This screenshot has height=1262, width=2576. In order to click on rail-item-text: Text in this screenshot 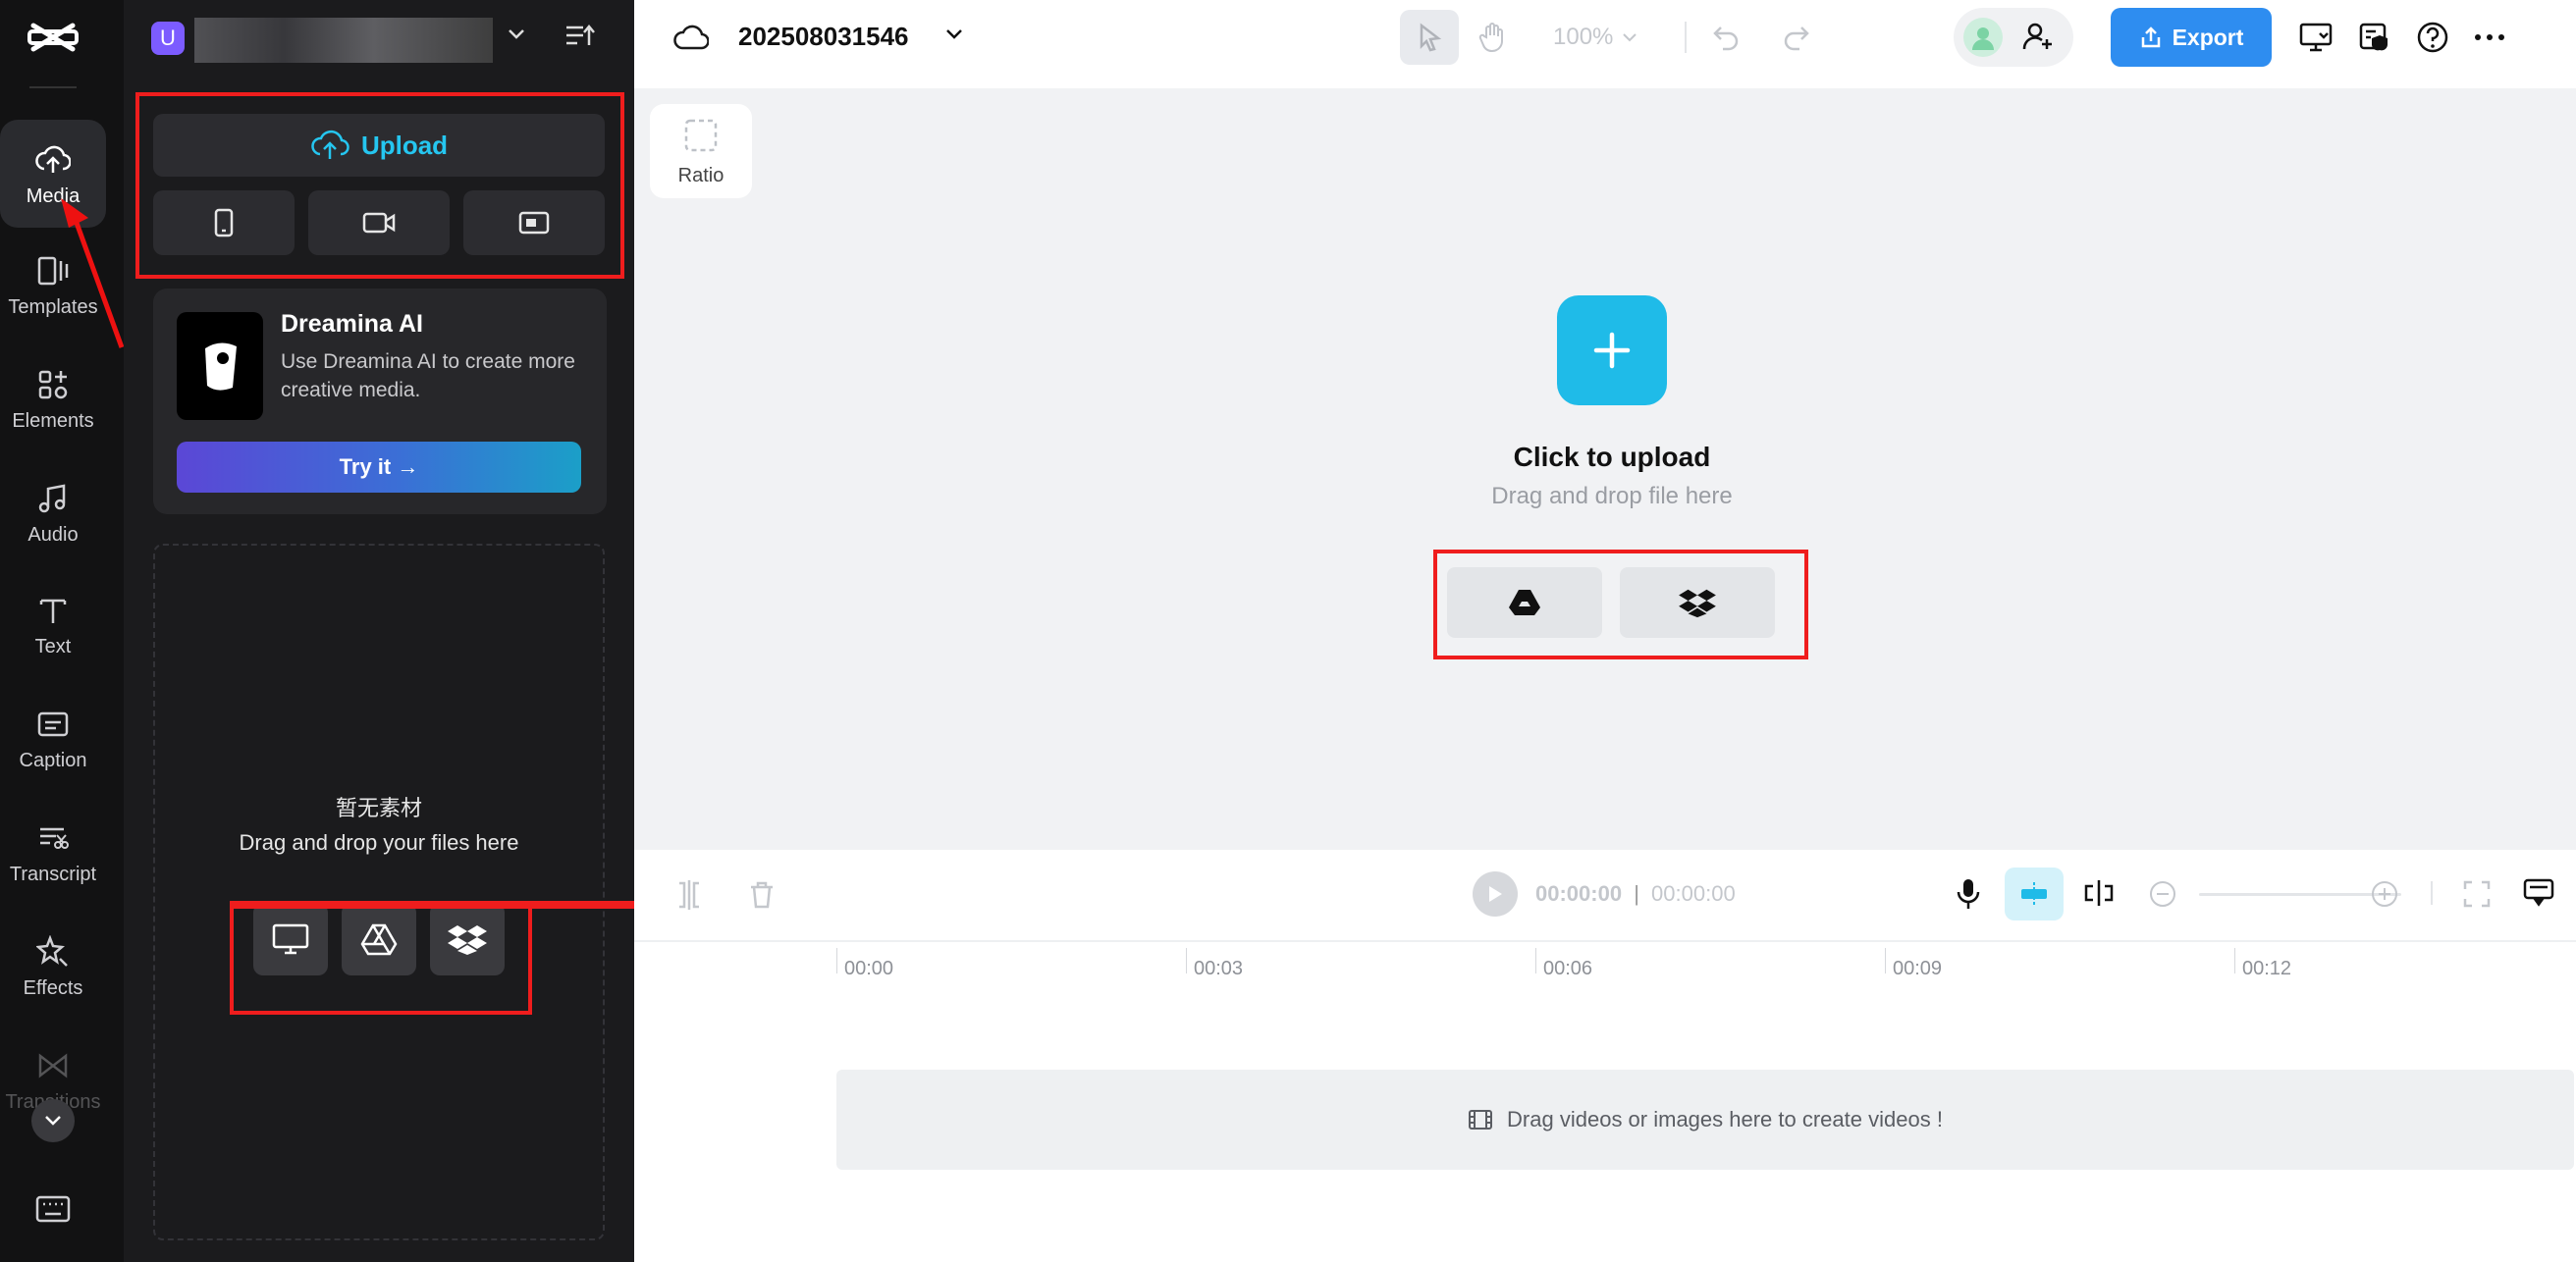, I will do `click(53, 624)`.